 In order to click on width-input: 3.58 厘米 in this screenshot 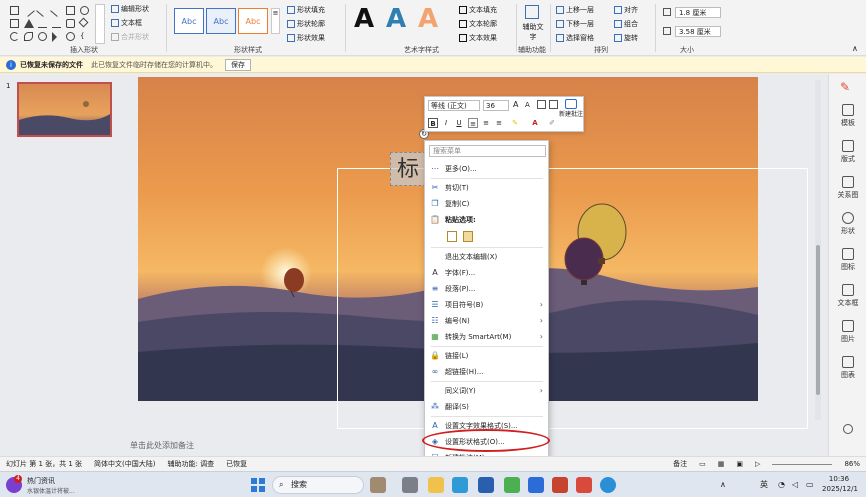, I will do `click(698, 31)`.